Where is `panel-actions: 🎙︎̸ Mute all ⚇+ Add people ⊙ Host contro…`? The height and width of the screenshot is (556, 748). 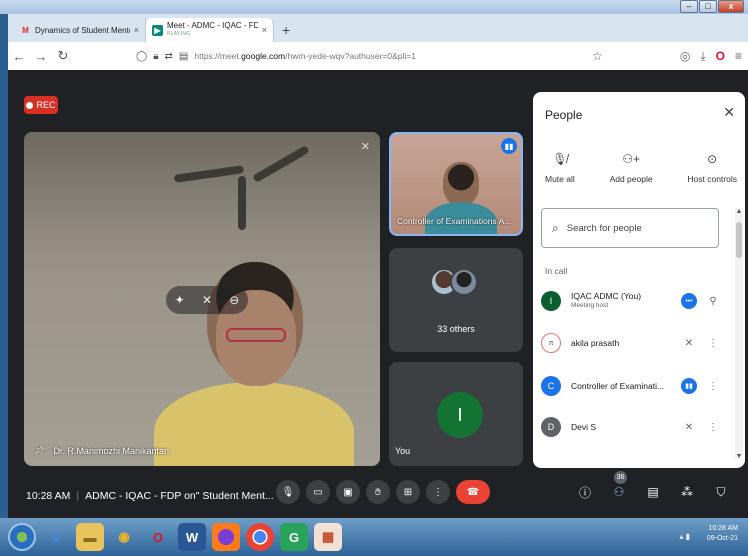
panel-actions: 🎙︎̸ Mute all ⚇+ Add people ⊙ Host contro… is located at coordinates (639, 168).